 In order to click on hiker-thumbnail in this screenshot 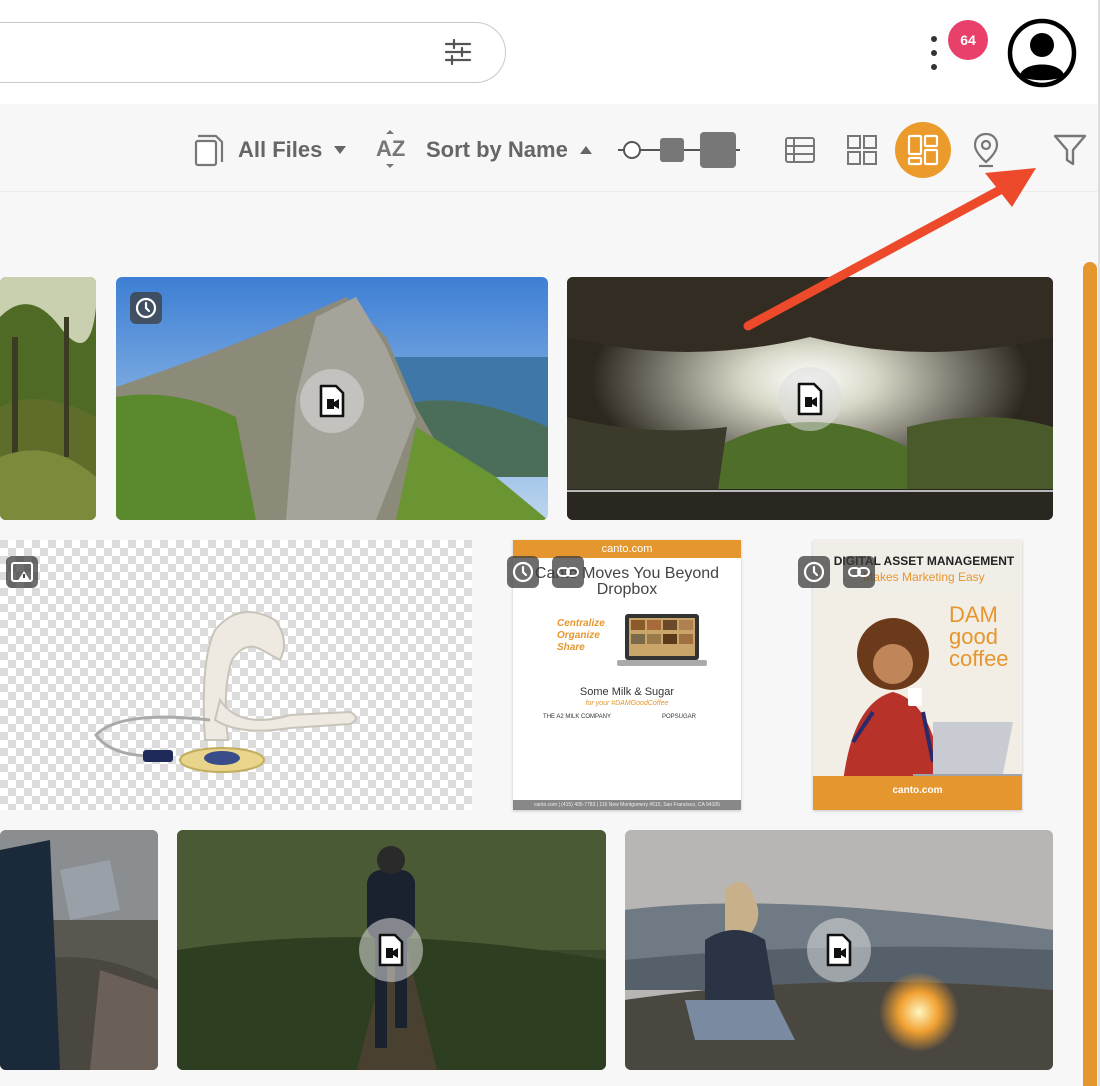, I will do `click(79, 950)`.